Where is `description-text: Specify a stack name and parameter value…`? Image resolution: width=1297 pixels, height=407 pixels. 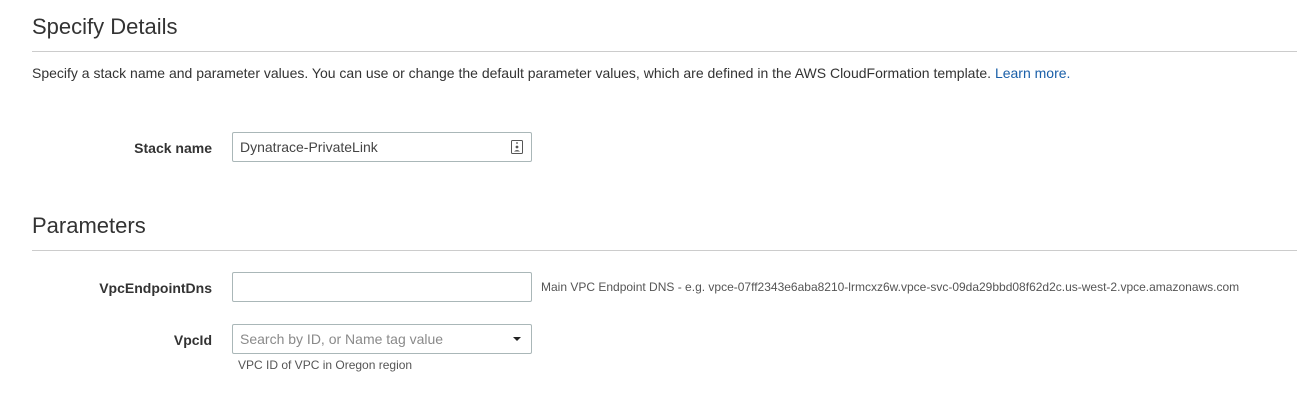 description-text: Specify a stack name and parameter value… is located at coordinates (512, 73).